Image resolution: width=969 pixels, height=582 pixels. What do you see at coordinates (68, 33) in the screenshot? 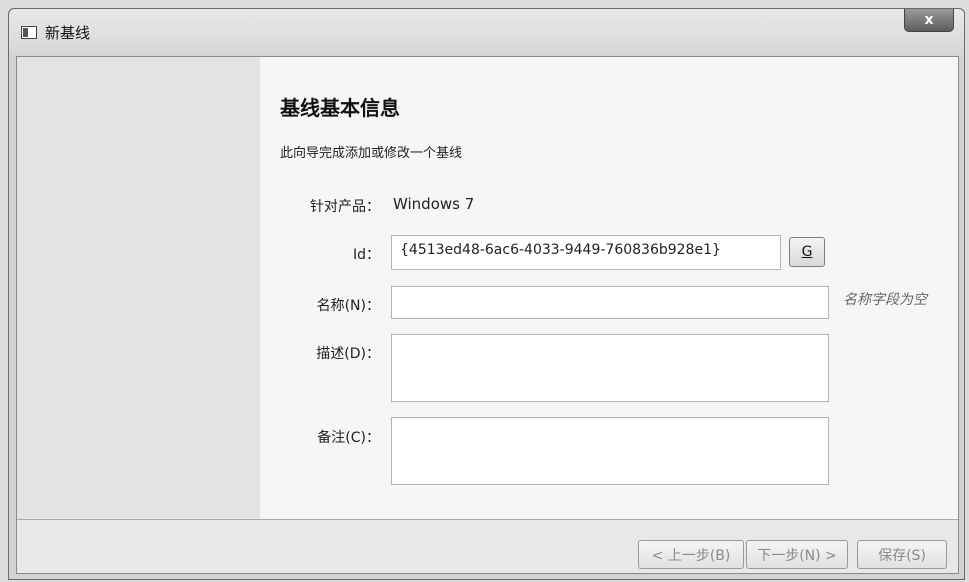
I see `window-title: 新基线` at bounding box center [68, 33].